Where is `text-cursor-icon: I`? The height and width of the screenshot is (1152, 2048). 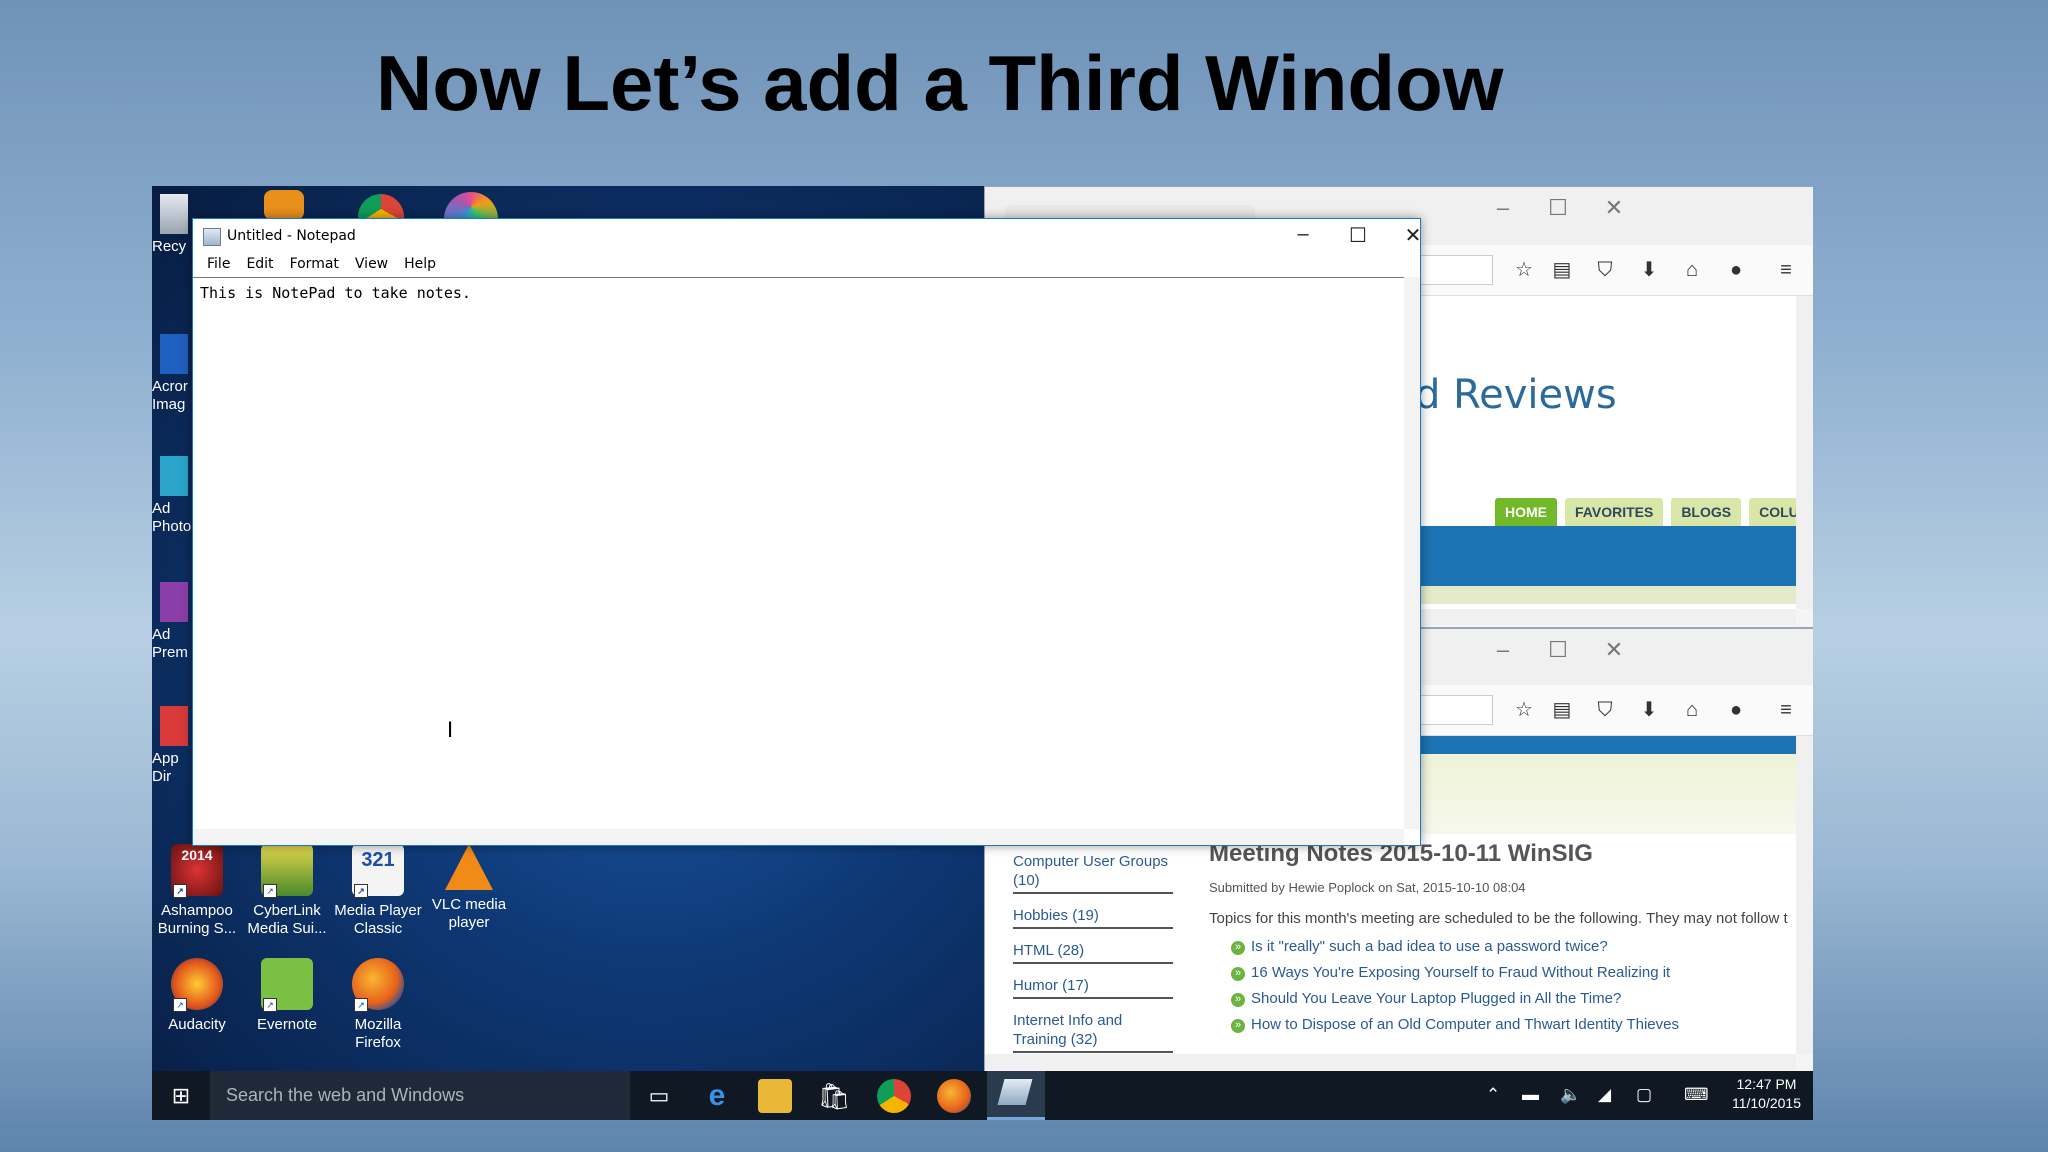
text-cursor-icon: I is located at coordinates (450, 729).